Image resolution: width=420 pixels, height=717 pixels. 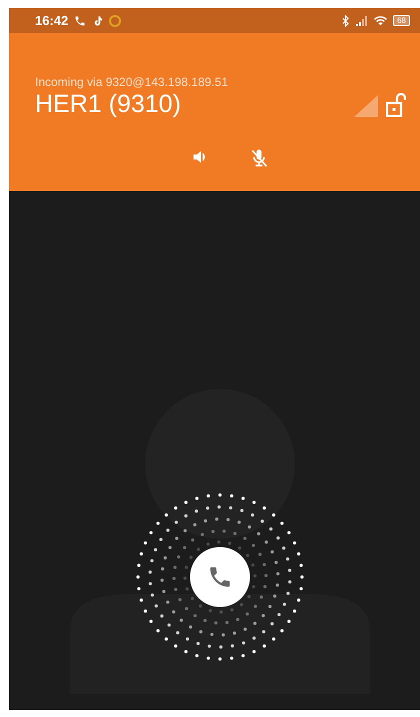 What do you see at coordinates (80, 20) in the screenshot?
I see `phone-icon` at bounding box center [80, 20].